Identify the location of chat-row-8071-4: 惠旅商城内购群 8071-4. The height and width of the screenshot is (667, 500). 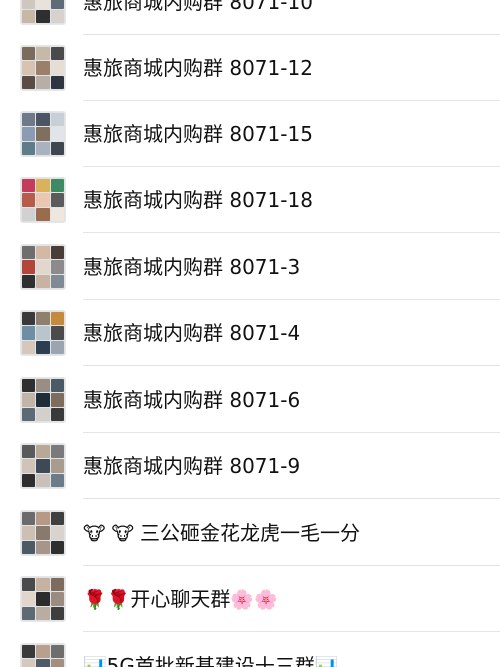
(250, 333).